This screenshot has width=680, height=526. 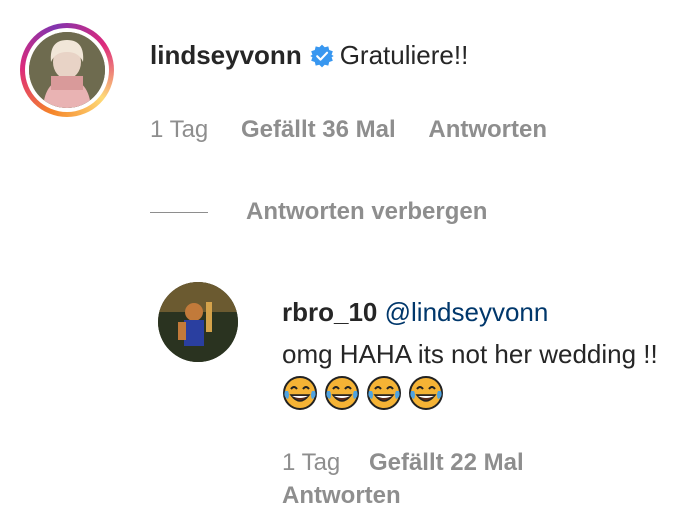 I want to click on story-avatar-lindseyvonn, so click(x=67, y=70).